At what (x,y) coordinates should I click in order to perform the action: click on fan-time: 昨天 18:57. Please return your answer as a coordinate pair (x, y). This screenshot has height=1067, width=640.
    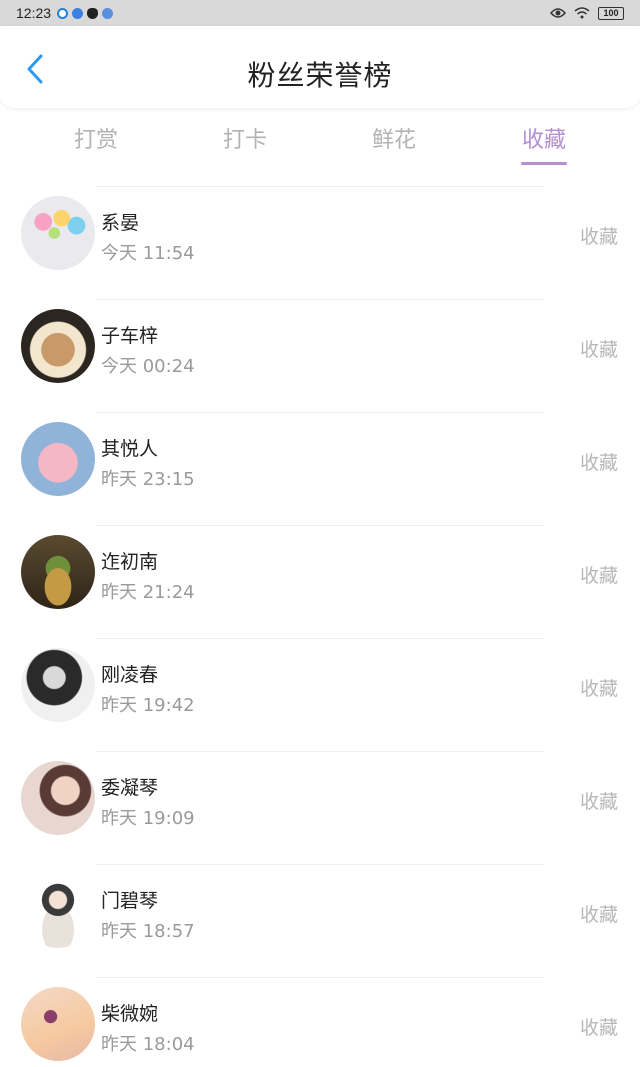
    Looking at the image, I should click on (148, 931).